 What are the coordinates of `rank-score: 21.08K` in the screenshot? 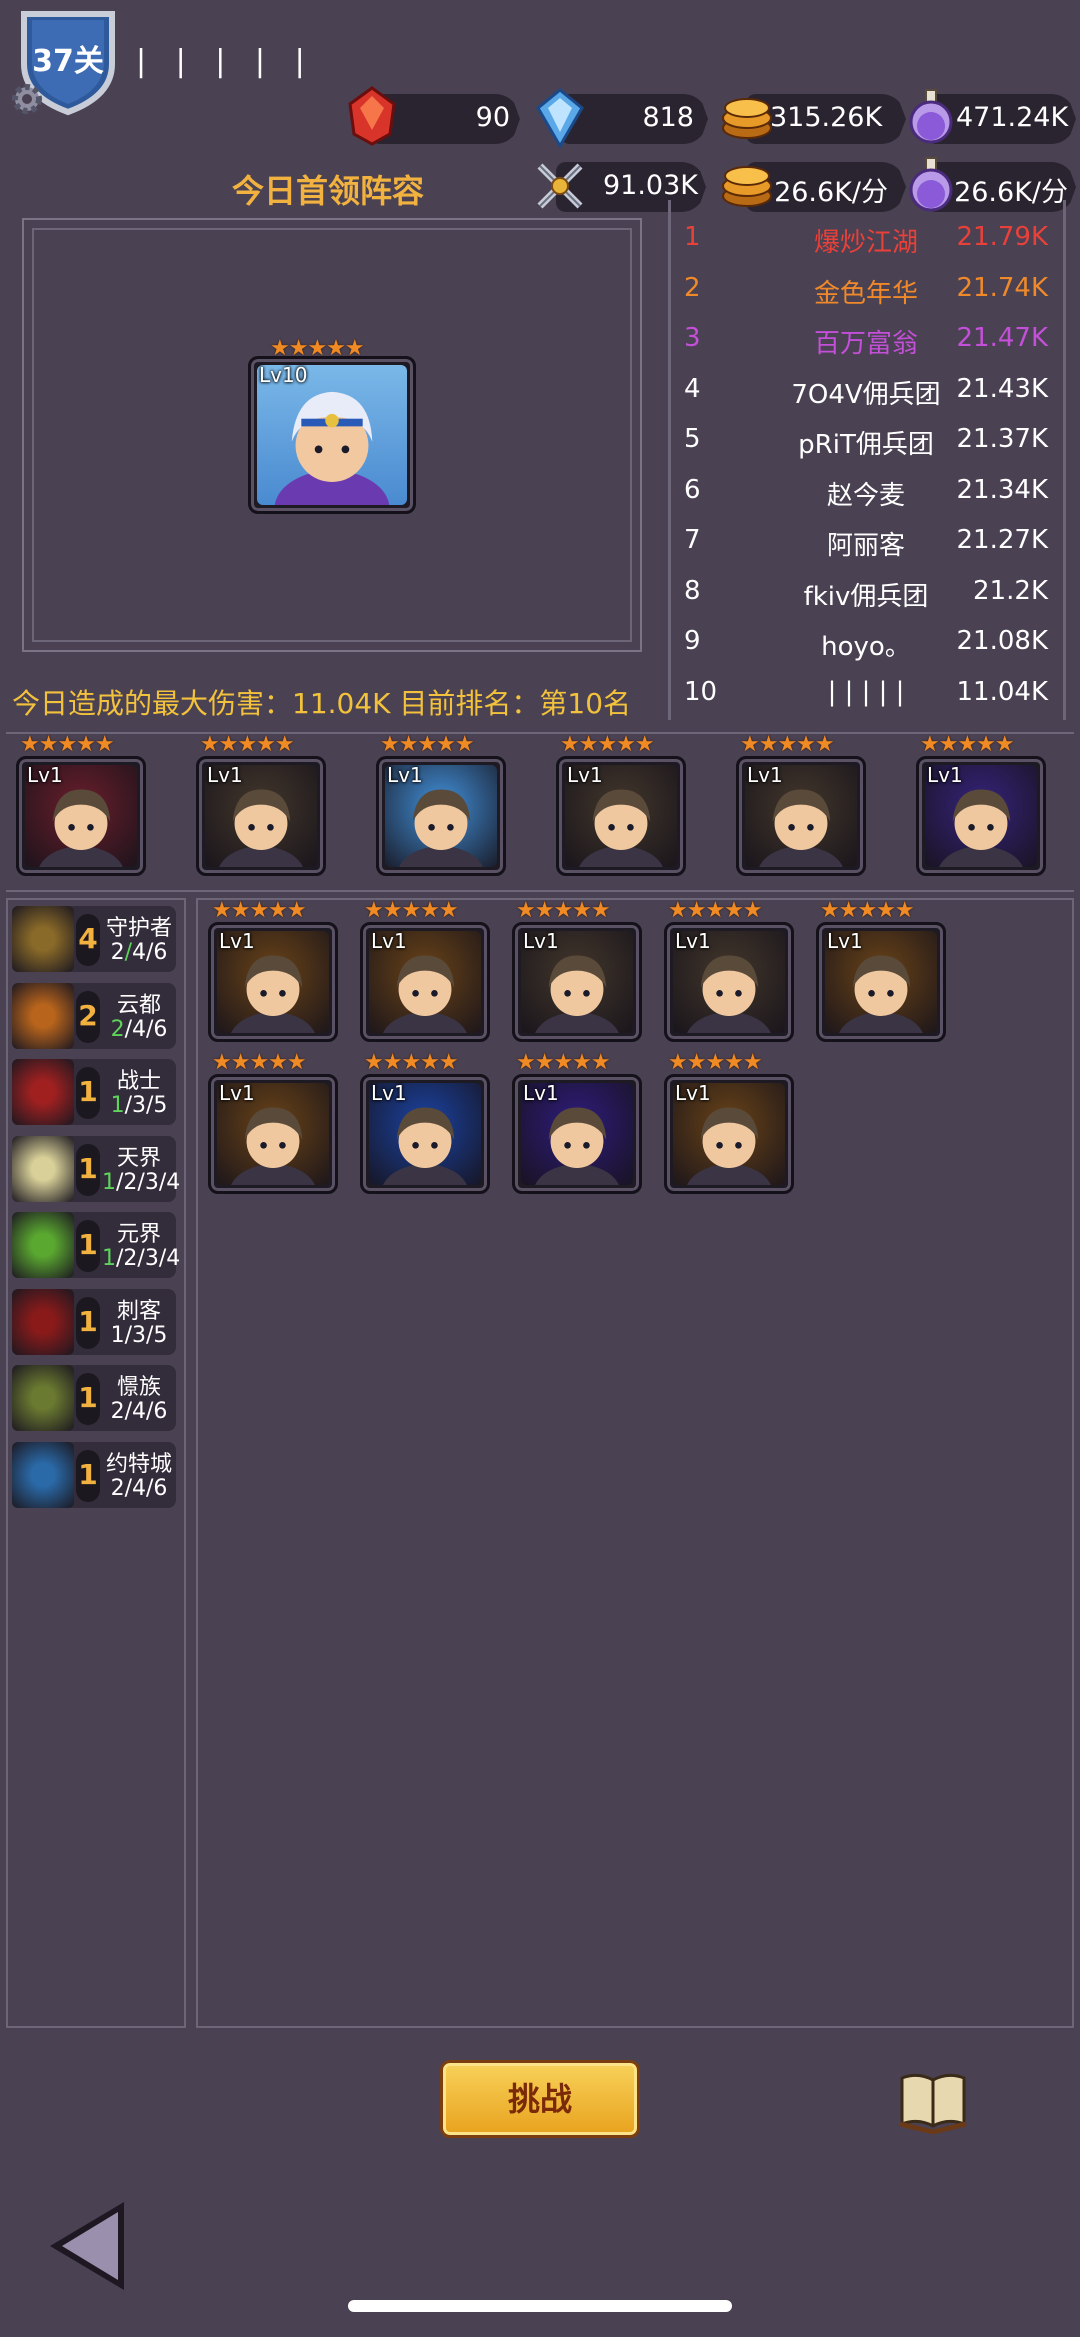 It's located at (1002, 641).